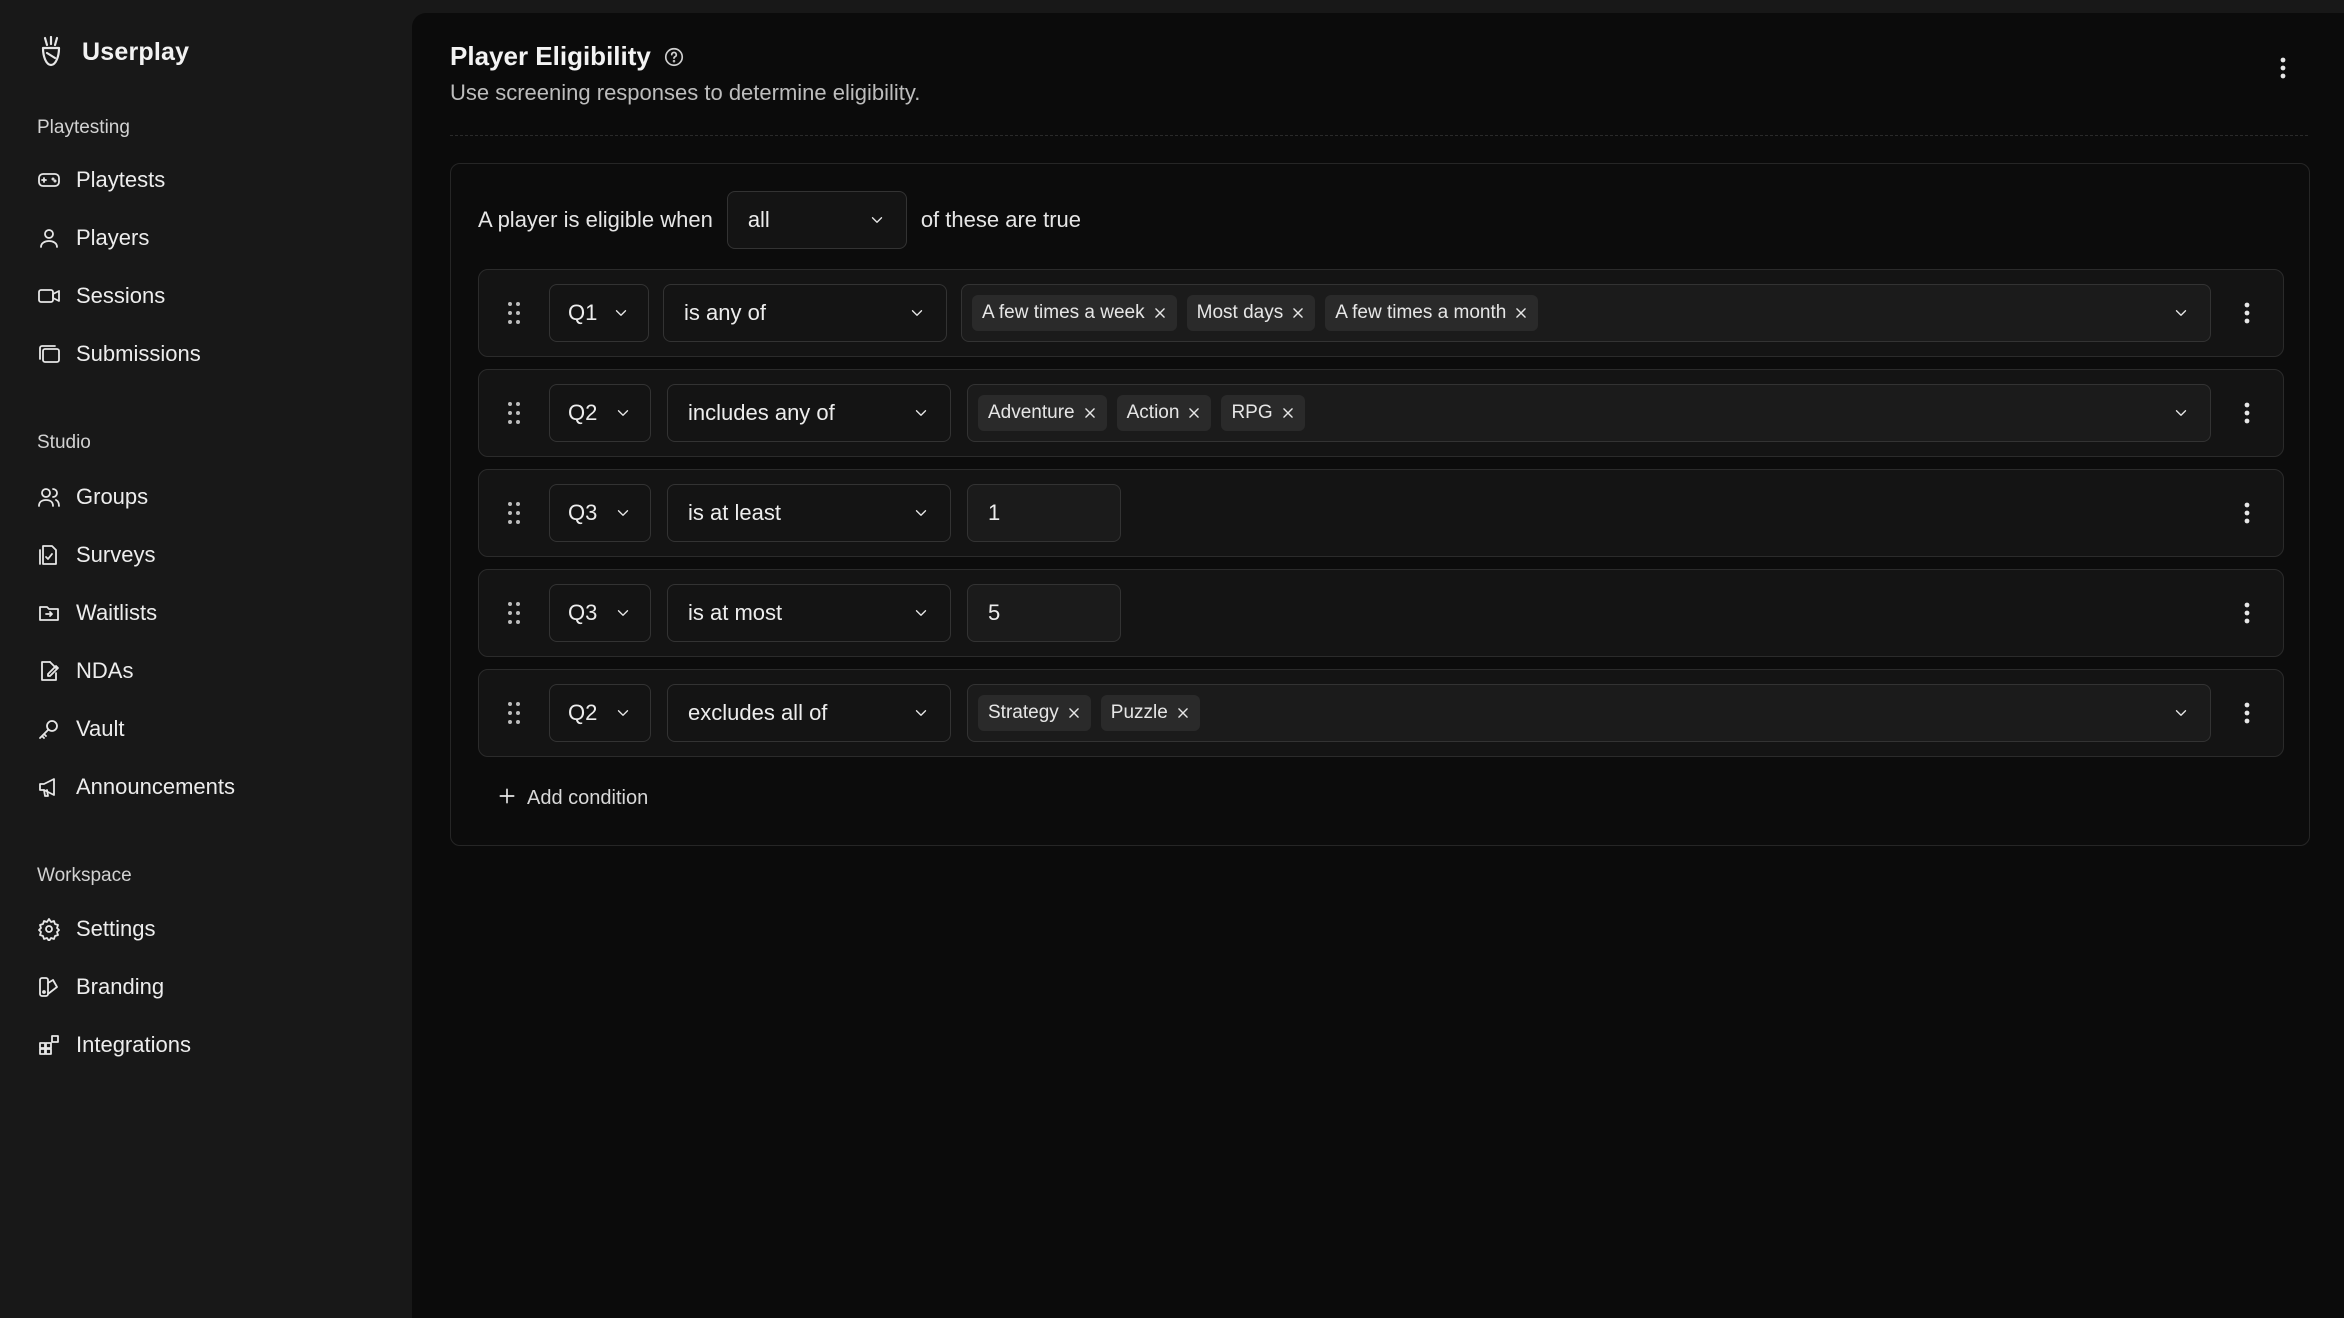 The width and height of the screenshot is (2344, 1318). What do you see at coordinates (1153, 412) in the screenshot?
I see `chip-label: Action` at bounding box center [1153, 412].